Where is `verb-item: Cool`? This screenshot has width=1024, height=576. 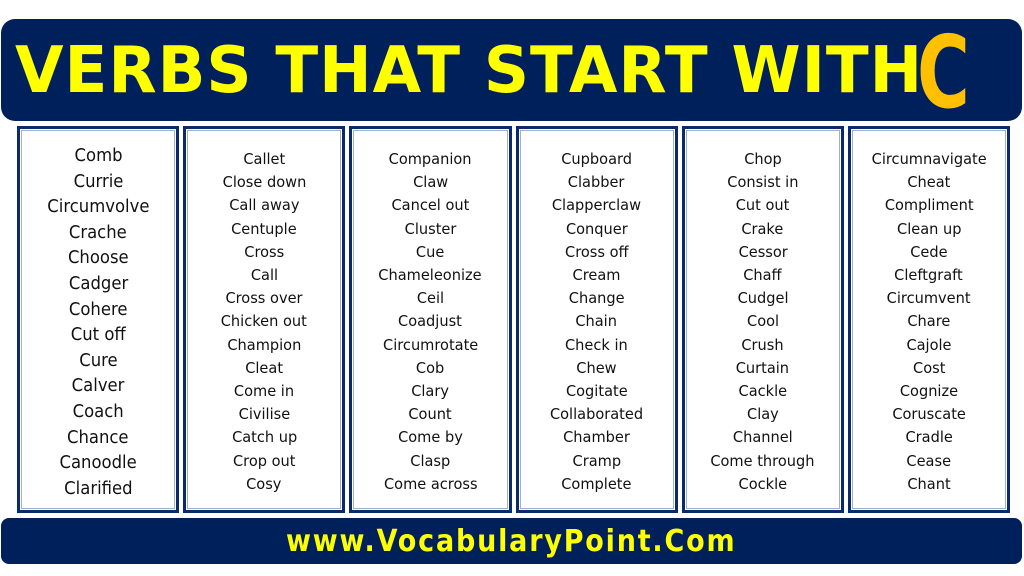 verb-item: Cool is located at coordinates (762, 321).